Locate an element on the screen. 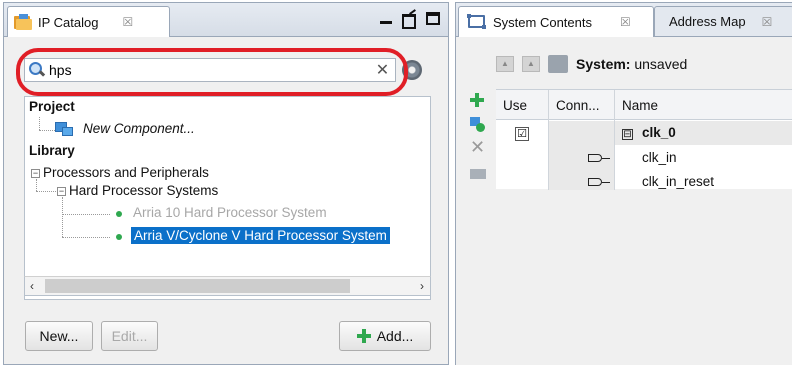 The width and height of the screenshot is (792, 366). minimize-icon is located at coordinates (386, 18).